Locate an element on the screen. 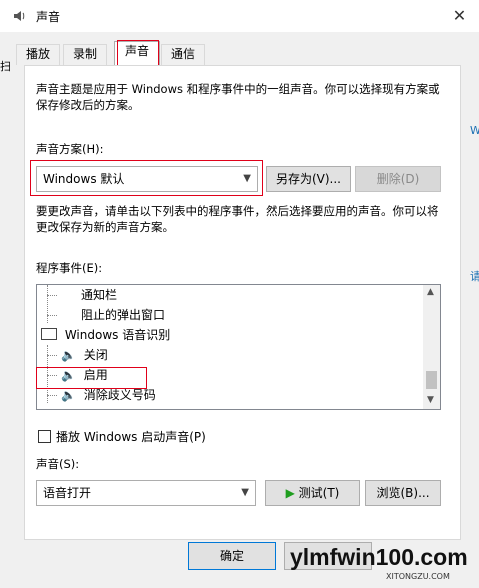  watermark-sub: XITONGZU.COM is located at coordinates (418, 576).